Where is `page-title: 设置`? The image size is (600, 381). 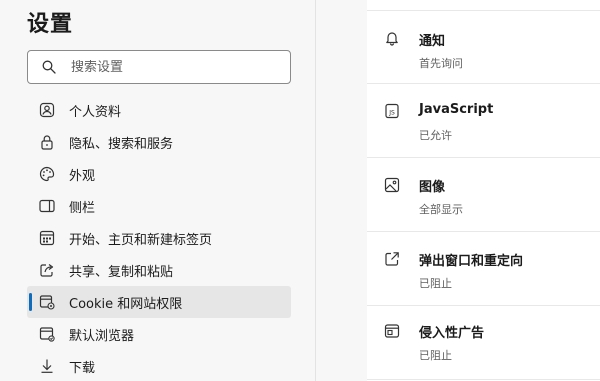 page-title: 设置 is located at coordinates (50, 24).